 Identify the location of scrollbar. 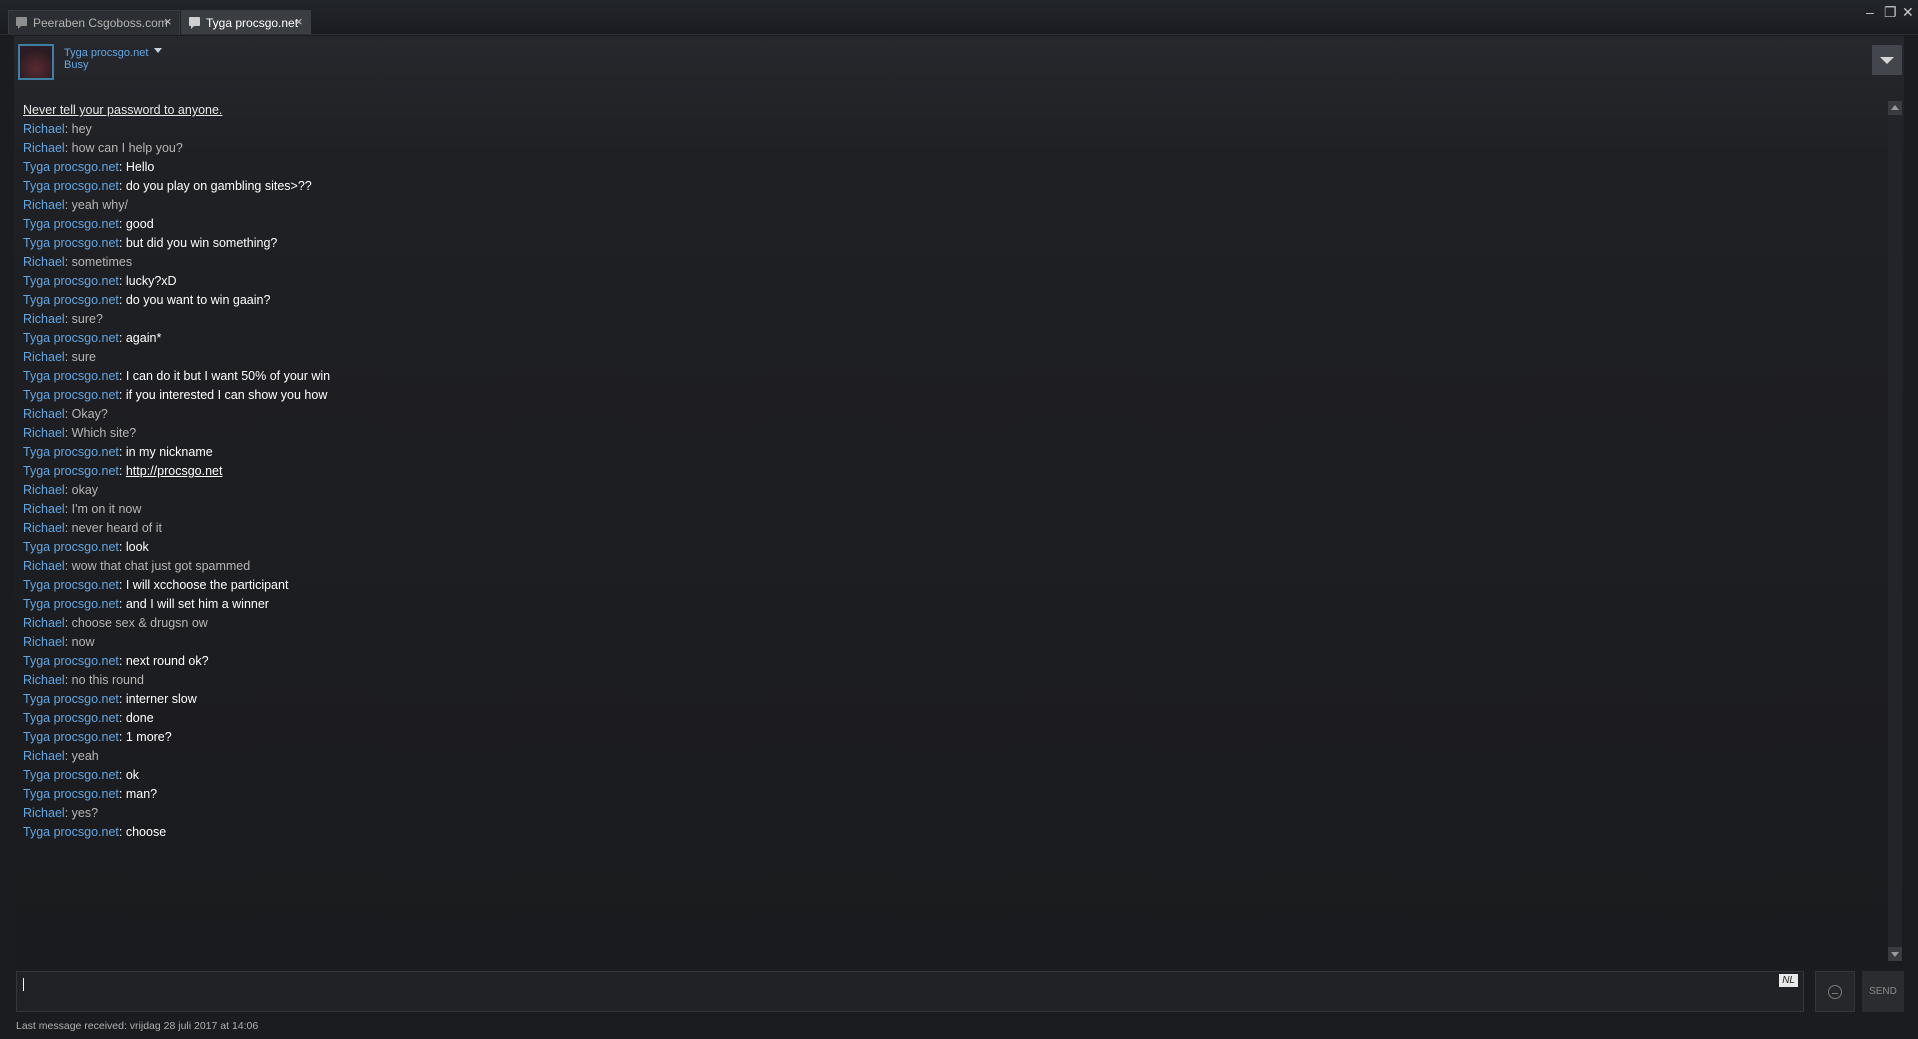
(1895, 531).